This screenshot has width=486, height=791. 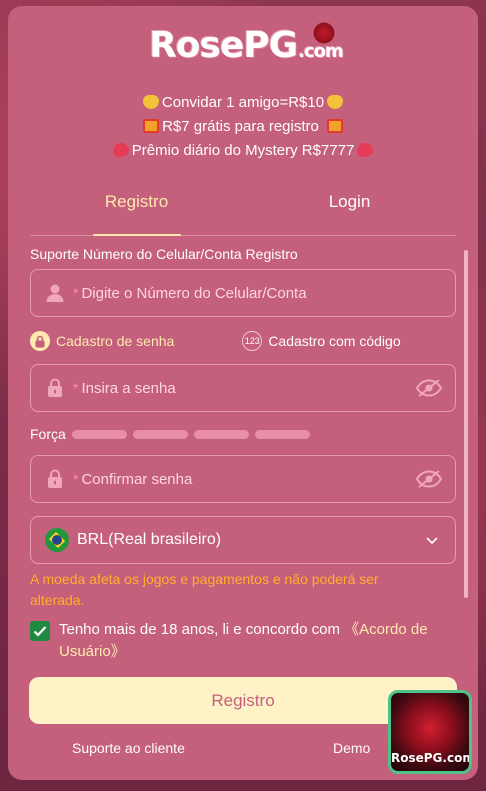 What do you see at coordinates (243, 479) in the screenshot?
I see `confirm-password-field: * Confirmar senha` at bounding box center [243, 479].